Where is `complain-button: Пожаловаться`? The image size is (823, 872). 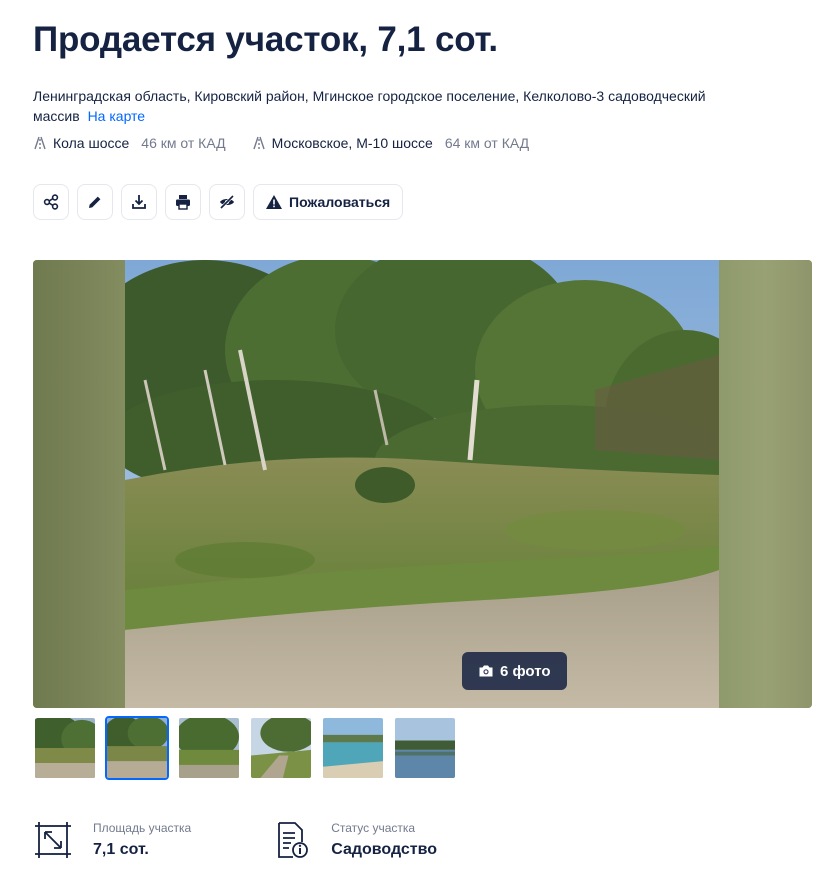 complain-button: Пожаловаться is located at coordinates (328, 202).